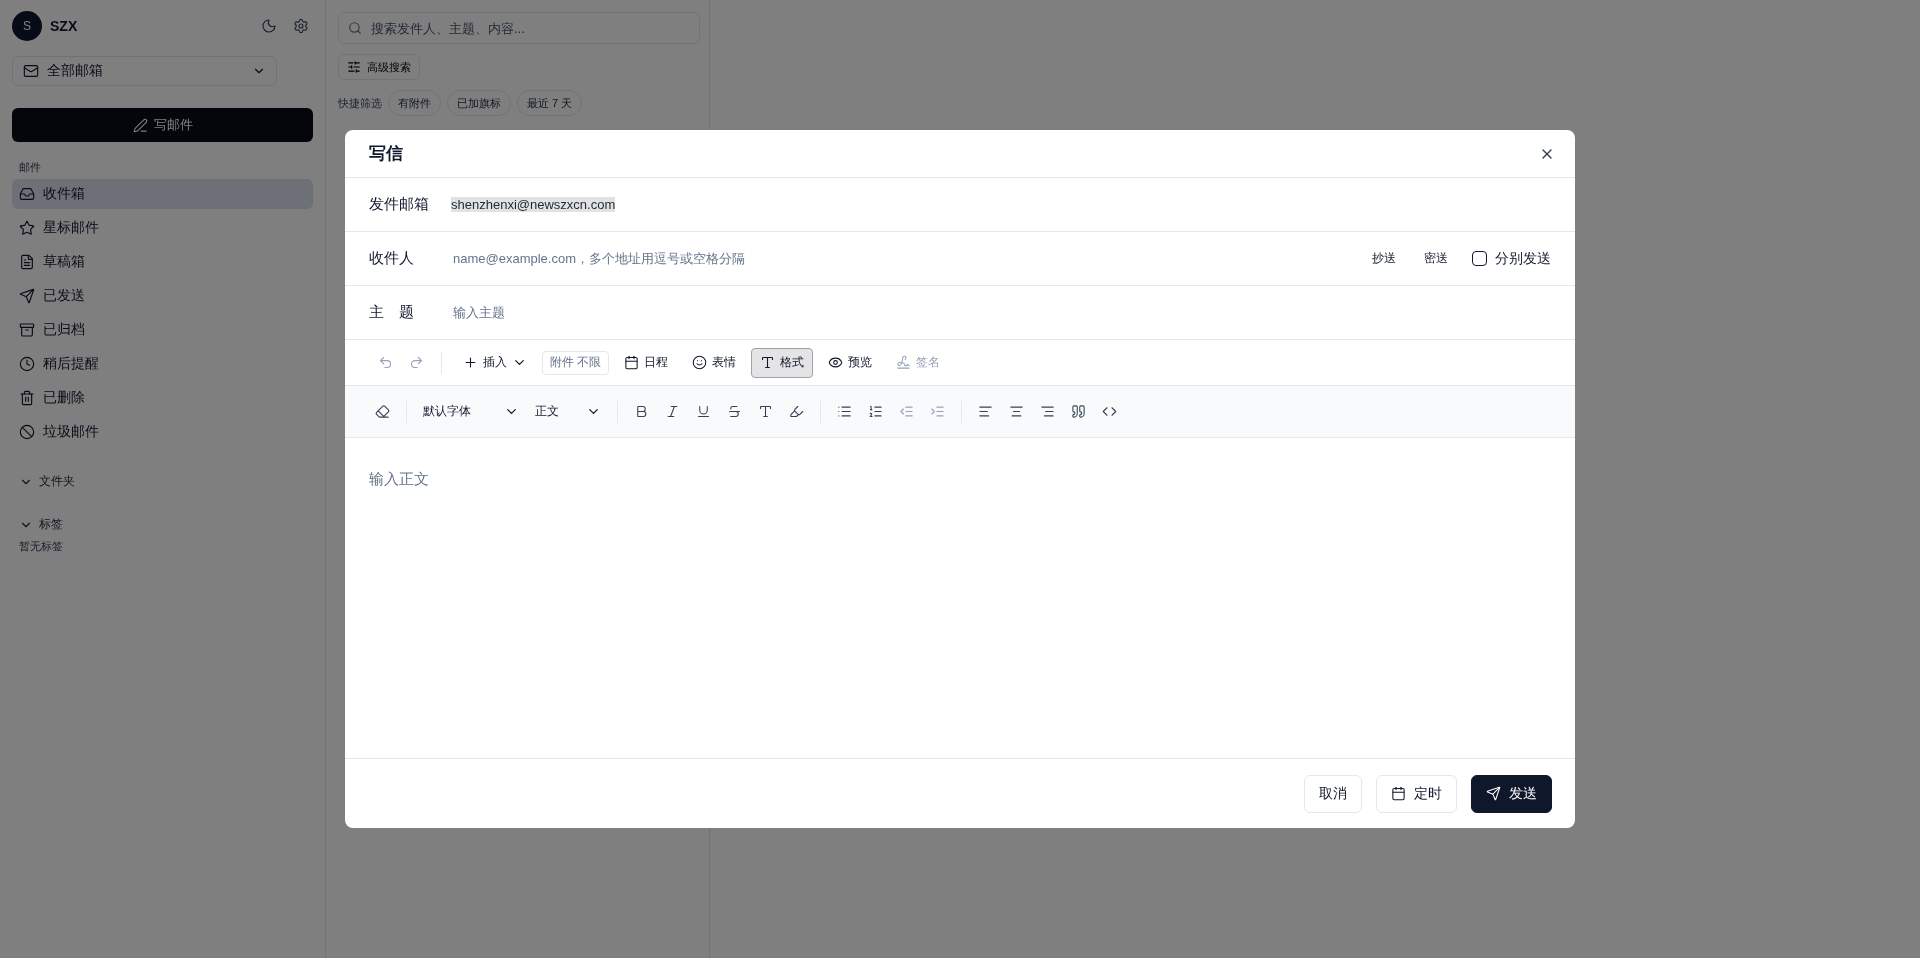 The height and width of the screenshot is (958, 1920). What do you see at coordinates (162, 398) in the screenshot?
I see `sidebar-item: 已删除` at bounding box center [162, 398].